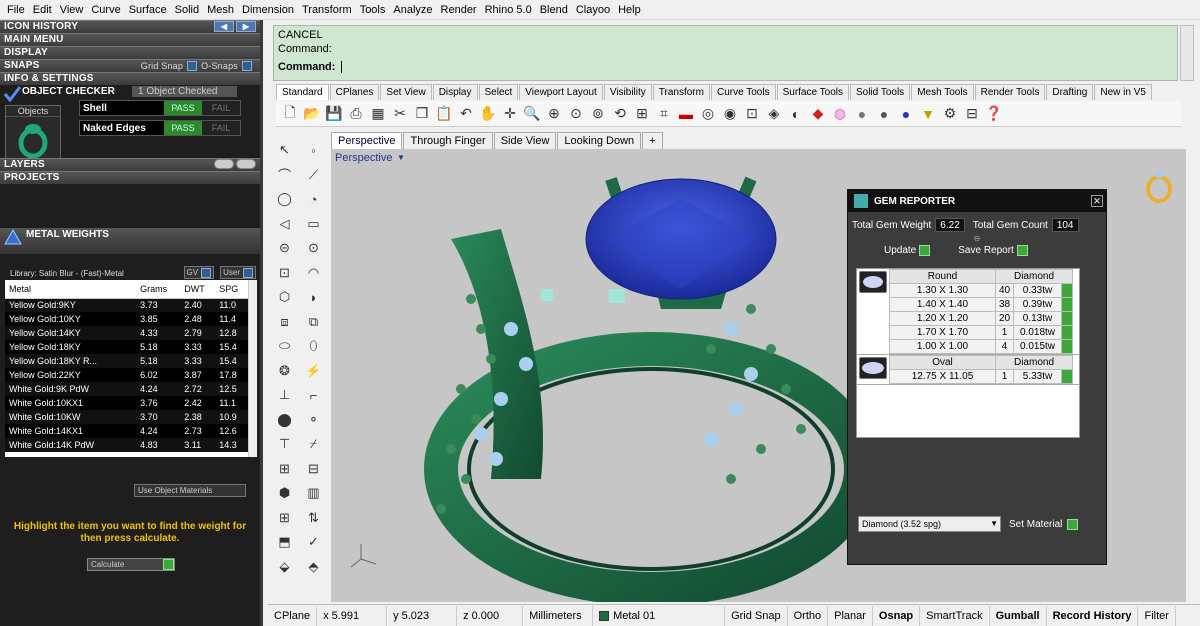 Image resolution: width=1200 pixels, height=626 pixels. Describe the element at coordinates (884, 114) in the screenshot. I see `render-sphere-icon: ●` at that location.